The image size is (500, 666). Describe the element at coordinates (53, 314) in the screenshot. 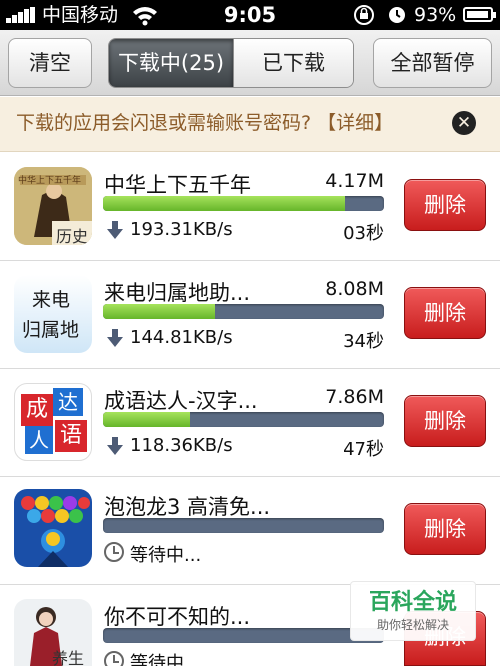

I see `app-icon: 来电 归属地` at that location.